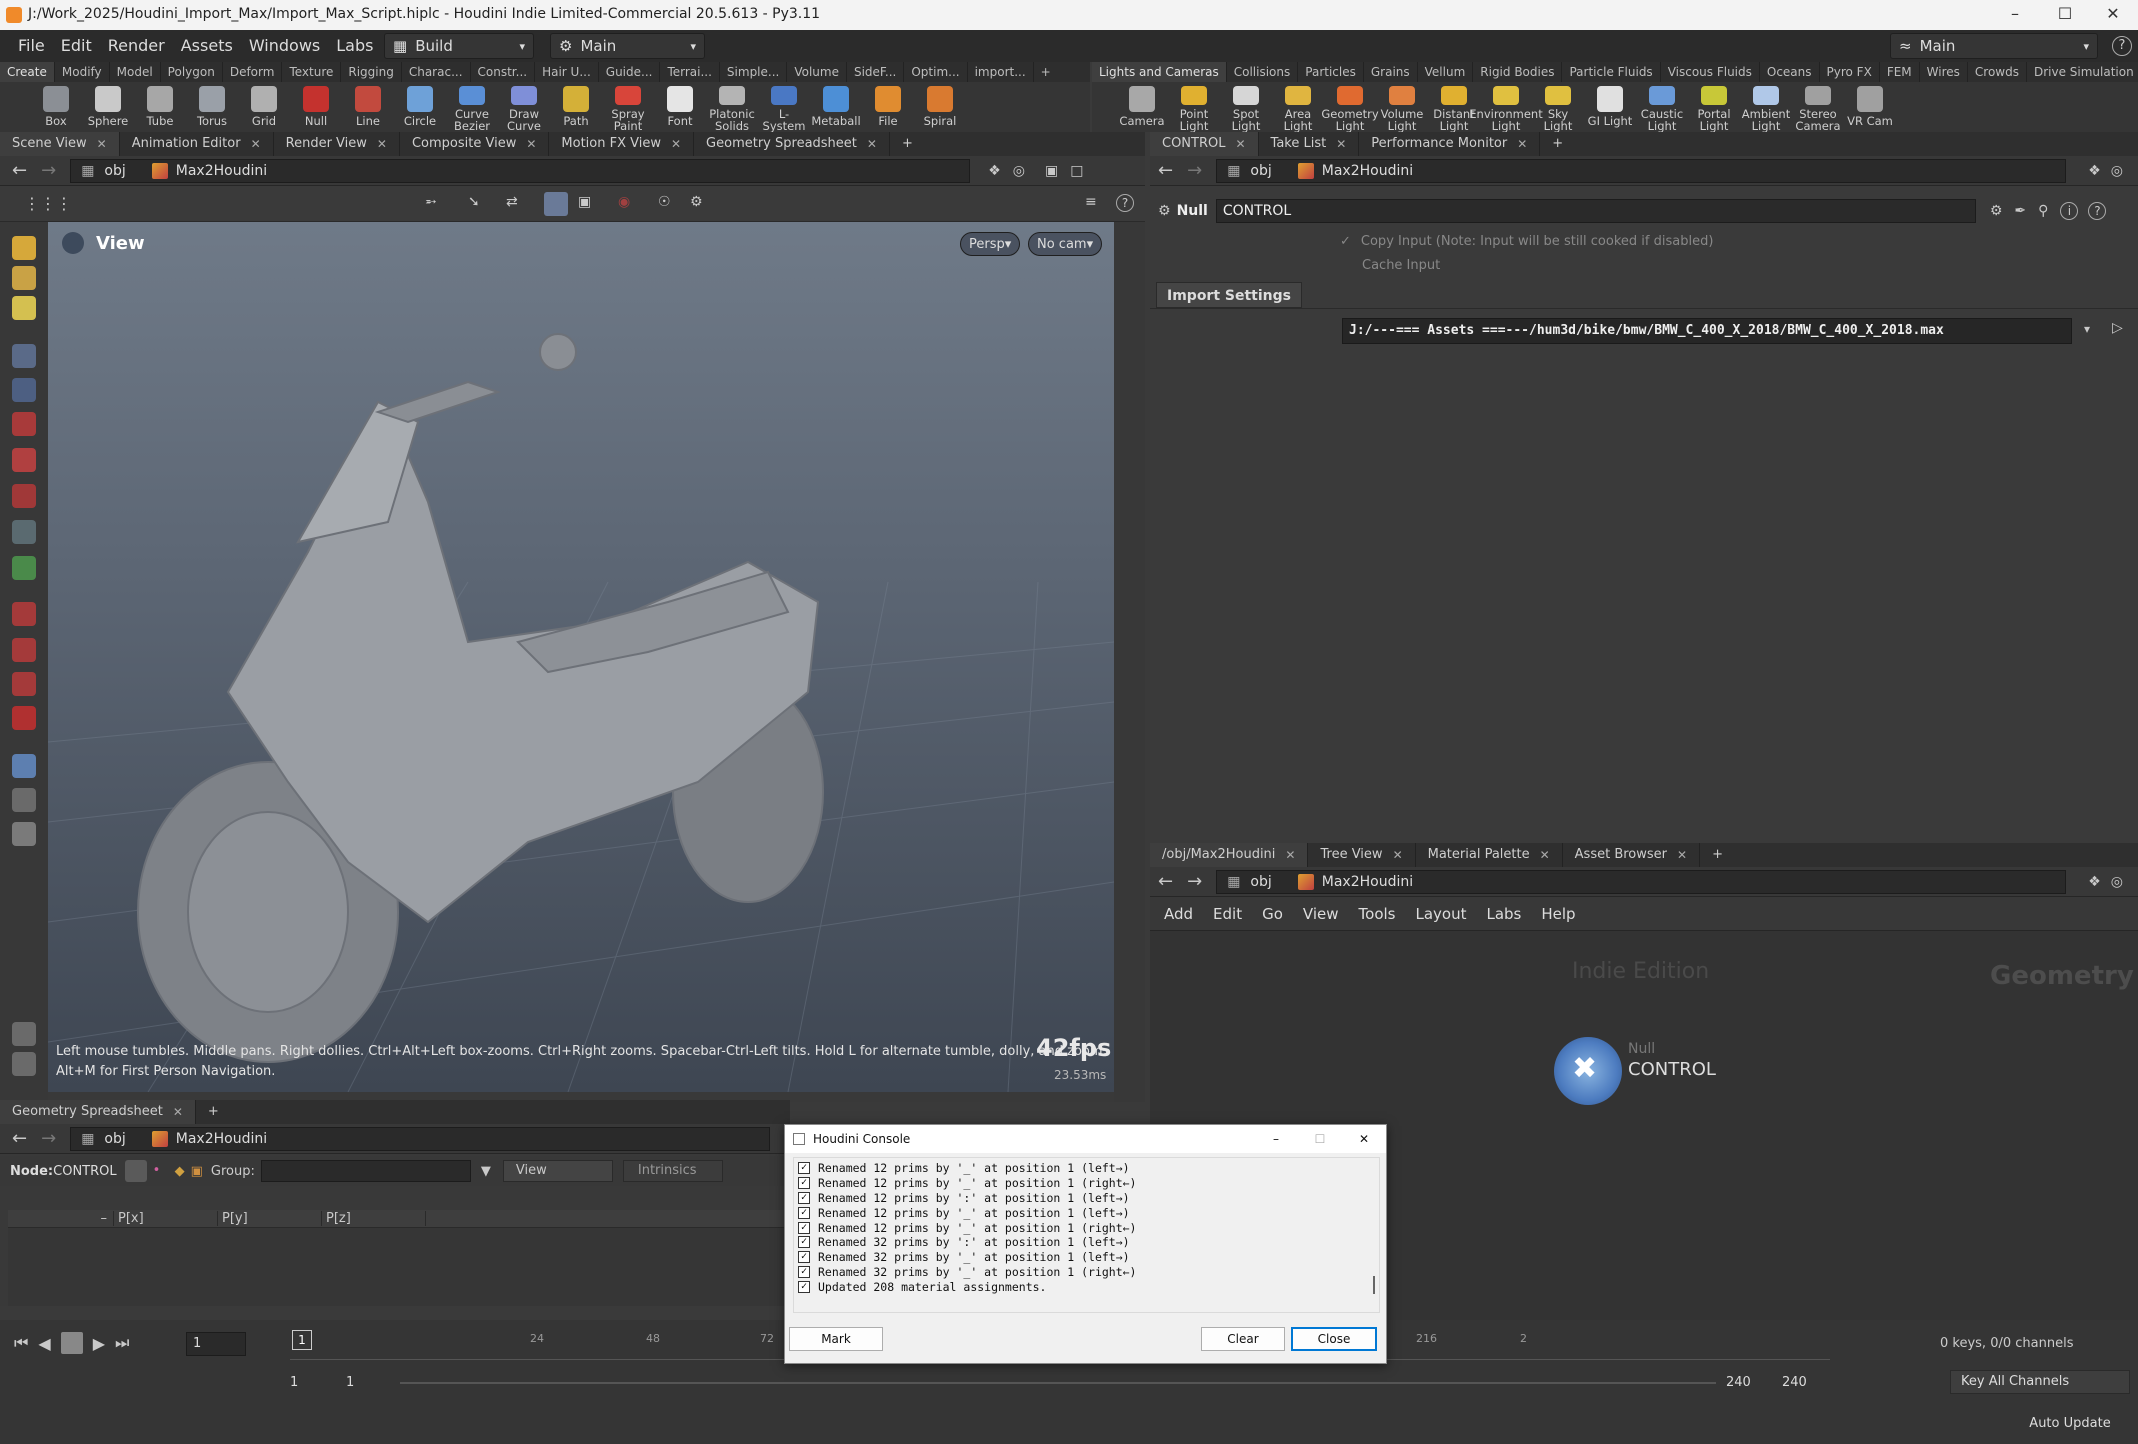  What do you see at coordinates (354, 46) in the screenshot?
I see `menu-item-labs: Labs` at bounding box center [354, 46].